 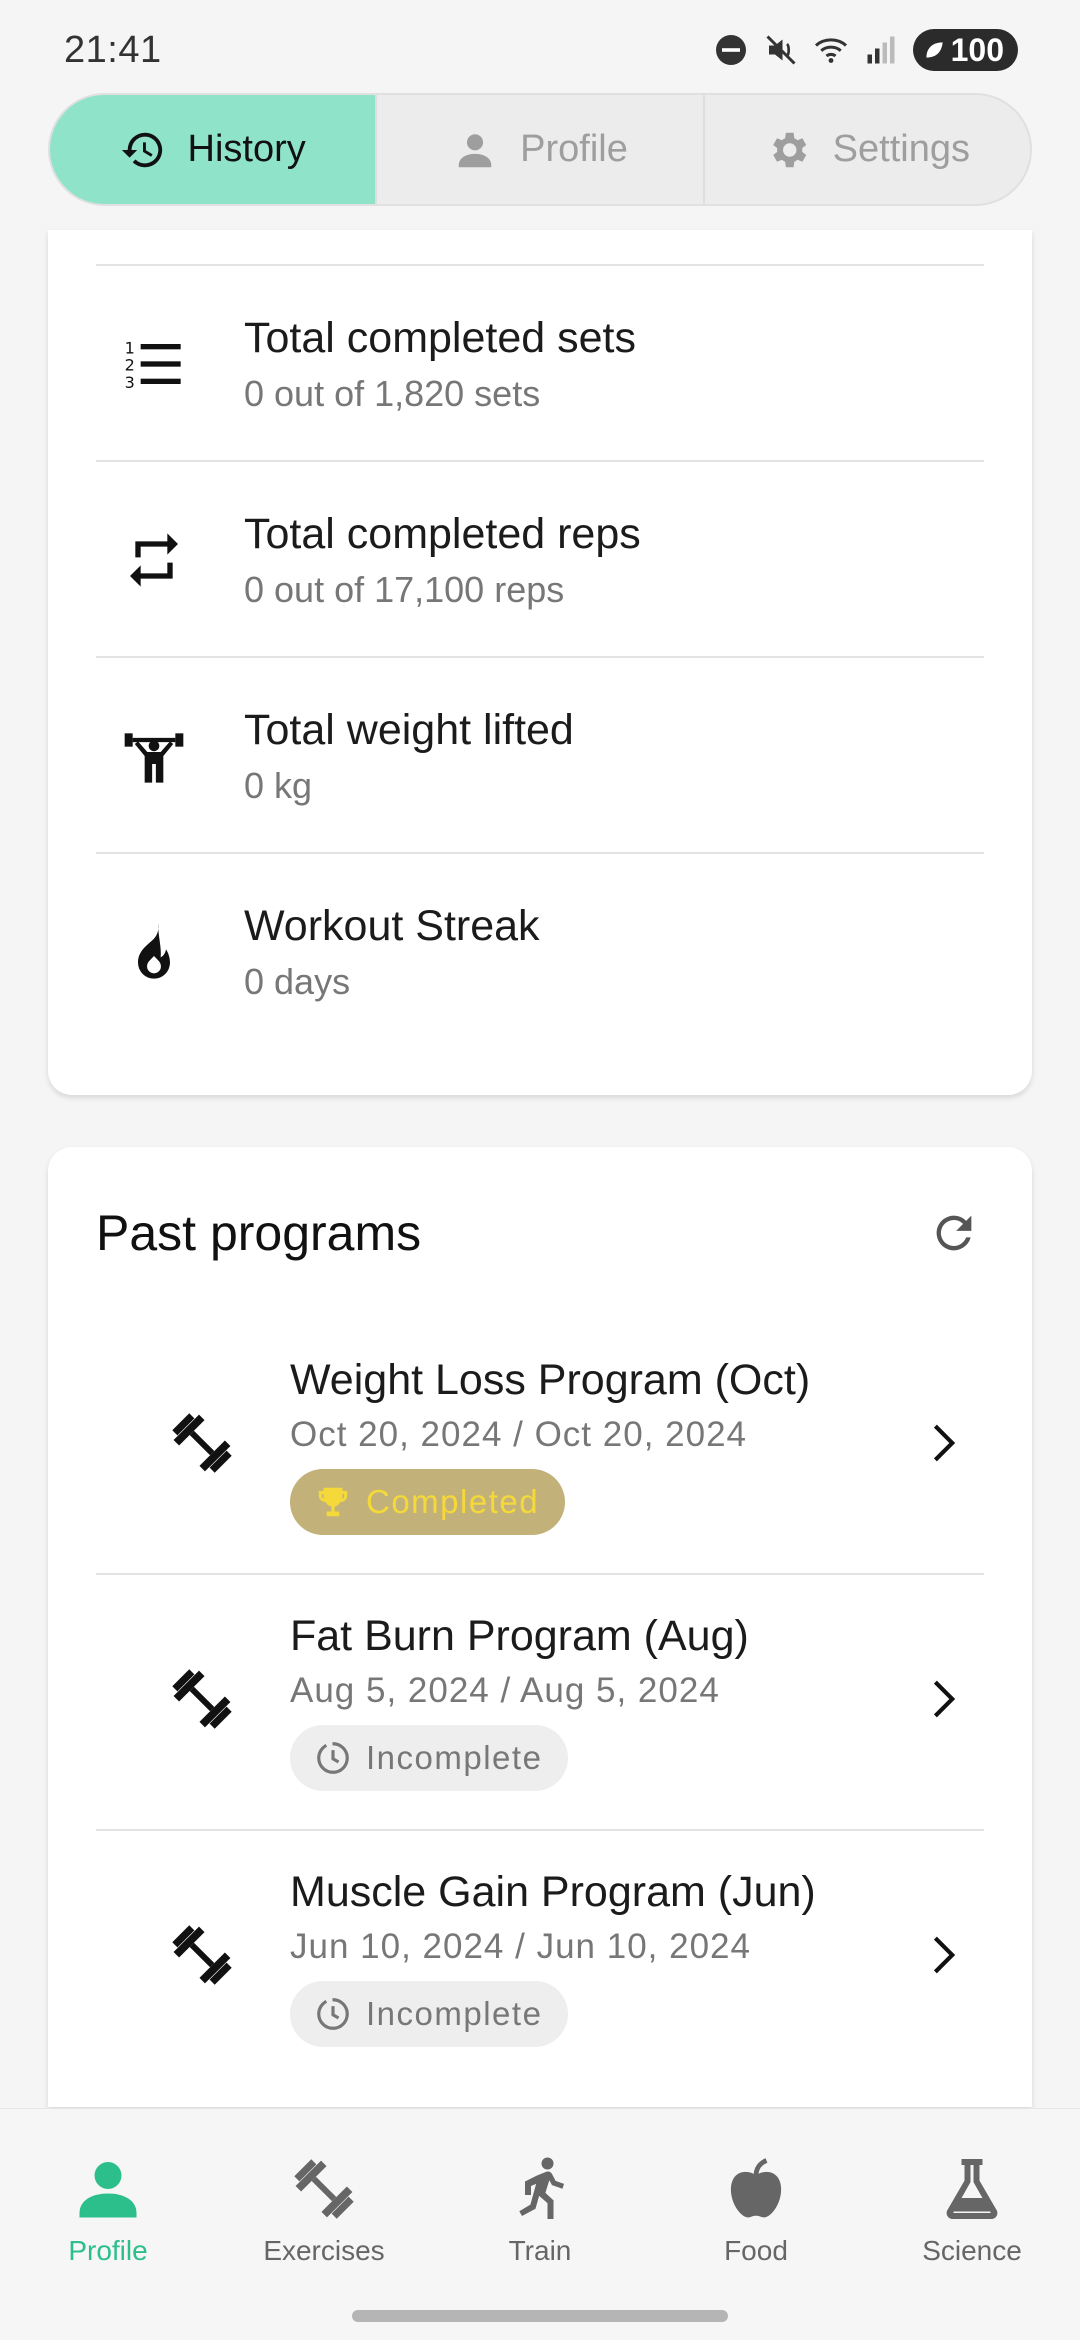 What do you see at coordinates (881, 50) in the screenshot?
I see `signal-icon` at bounding box center [881, 50].